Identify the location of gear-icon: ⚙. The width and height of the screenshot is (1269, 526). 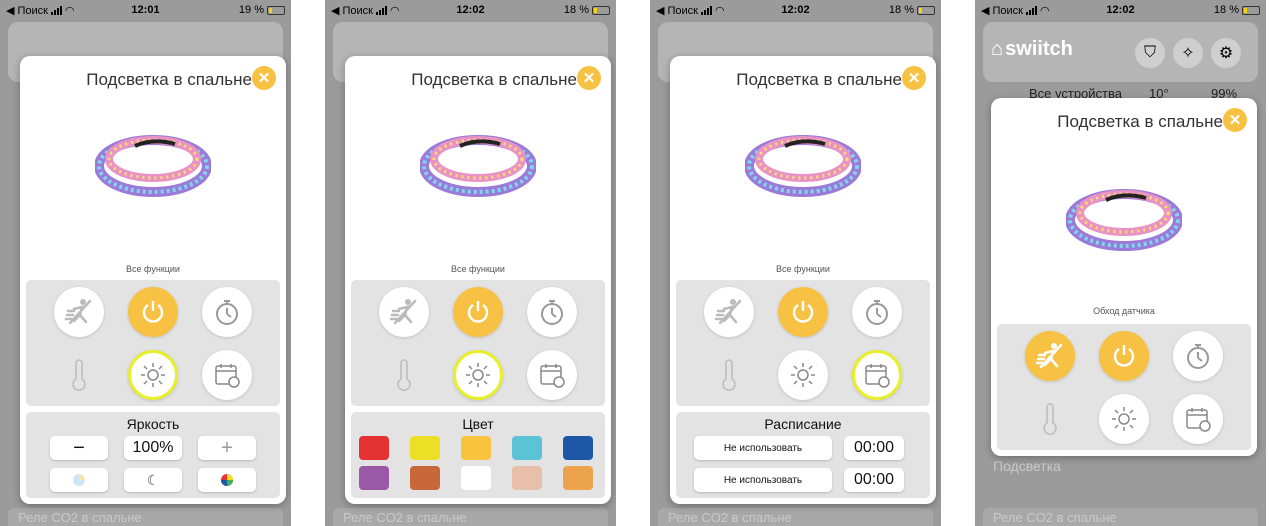
(1226, 53).